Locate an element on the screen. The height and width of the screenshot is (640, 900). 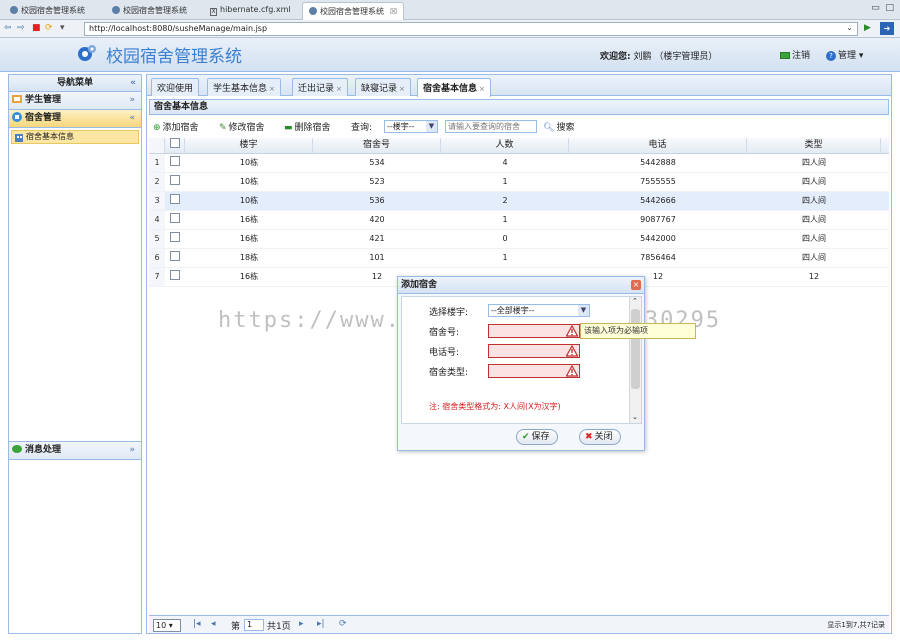
sidebar-section-messages: 消息处理 » is located at coordinates (75, 451).